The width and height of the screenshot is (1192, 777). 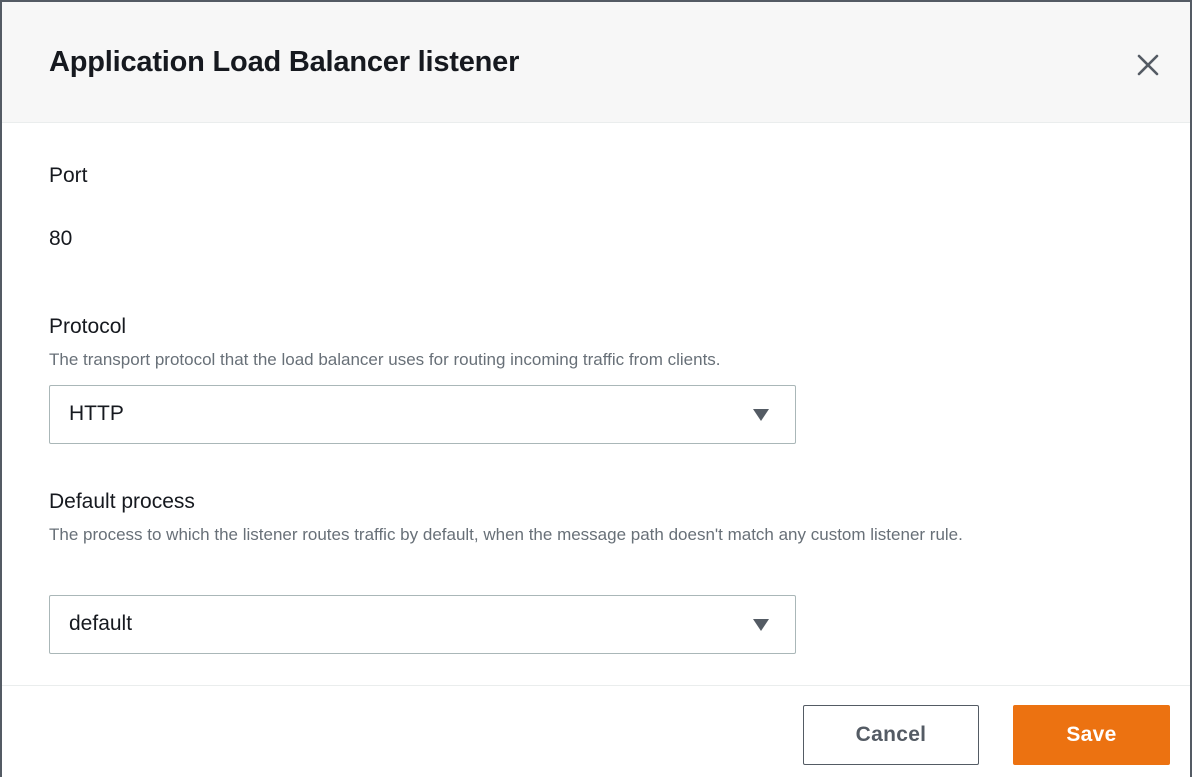 I want to click on modal-title: Application Load Balancer listener, so click(x=284, y=62).